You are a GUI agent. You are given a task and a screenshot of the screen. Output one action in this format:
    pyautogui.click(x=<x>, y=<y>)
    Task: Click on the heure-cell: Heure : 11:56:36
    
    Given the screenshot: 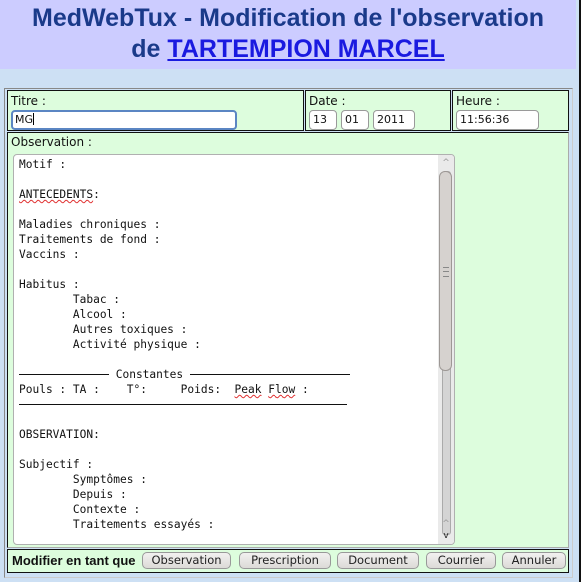 What is the action you would take?
    pyautogui.click(x=510, y=110)
    